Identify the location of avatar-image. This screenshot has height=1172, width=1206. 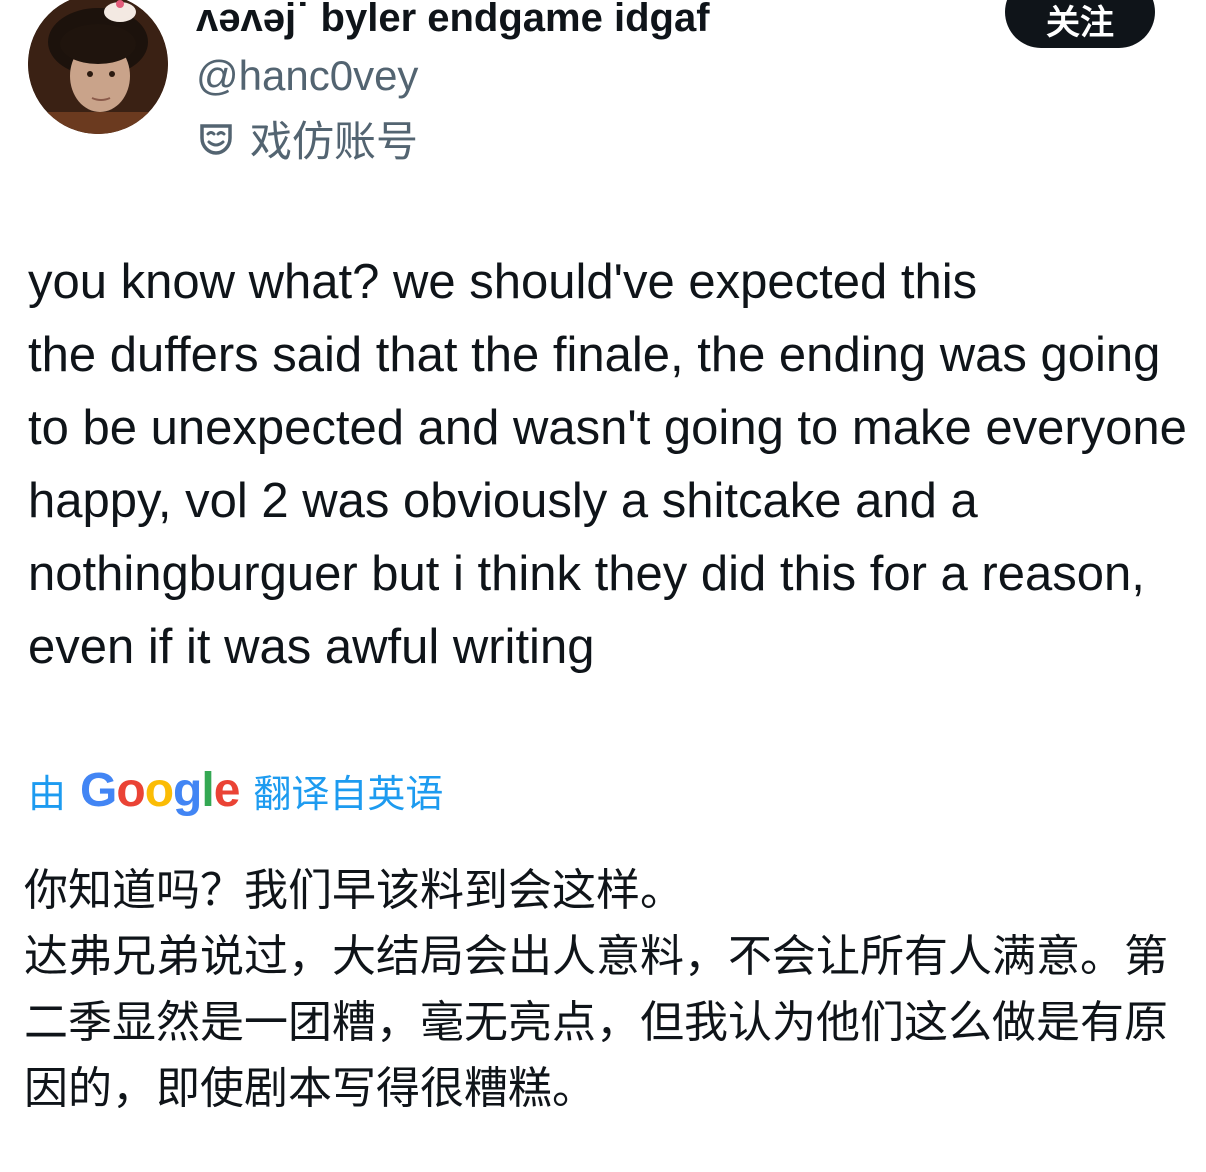
(98, 67).